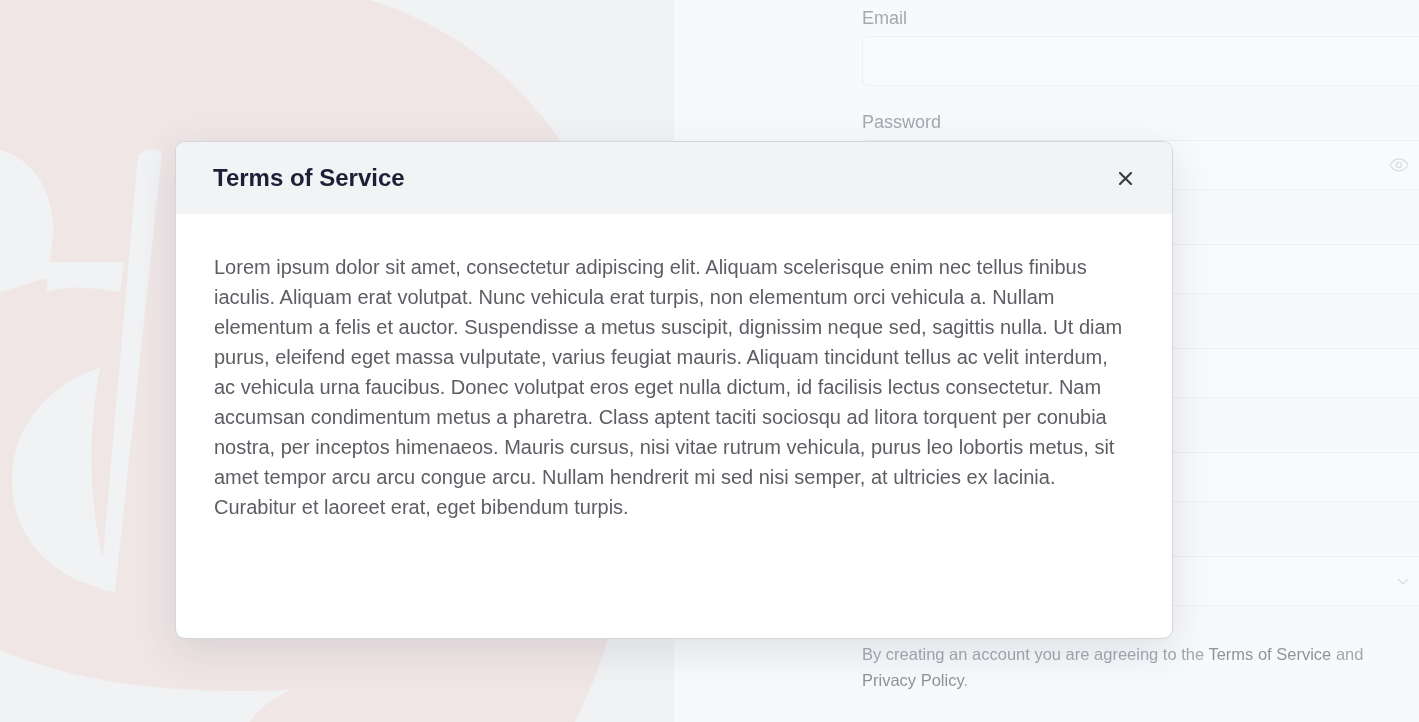  I want to click on field-label: Password, so click(902, 122).